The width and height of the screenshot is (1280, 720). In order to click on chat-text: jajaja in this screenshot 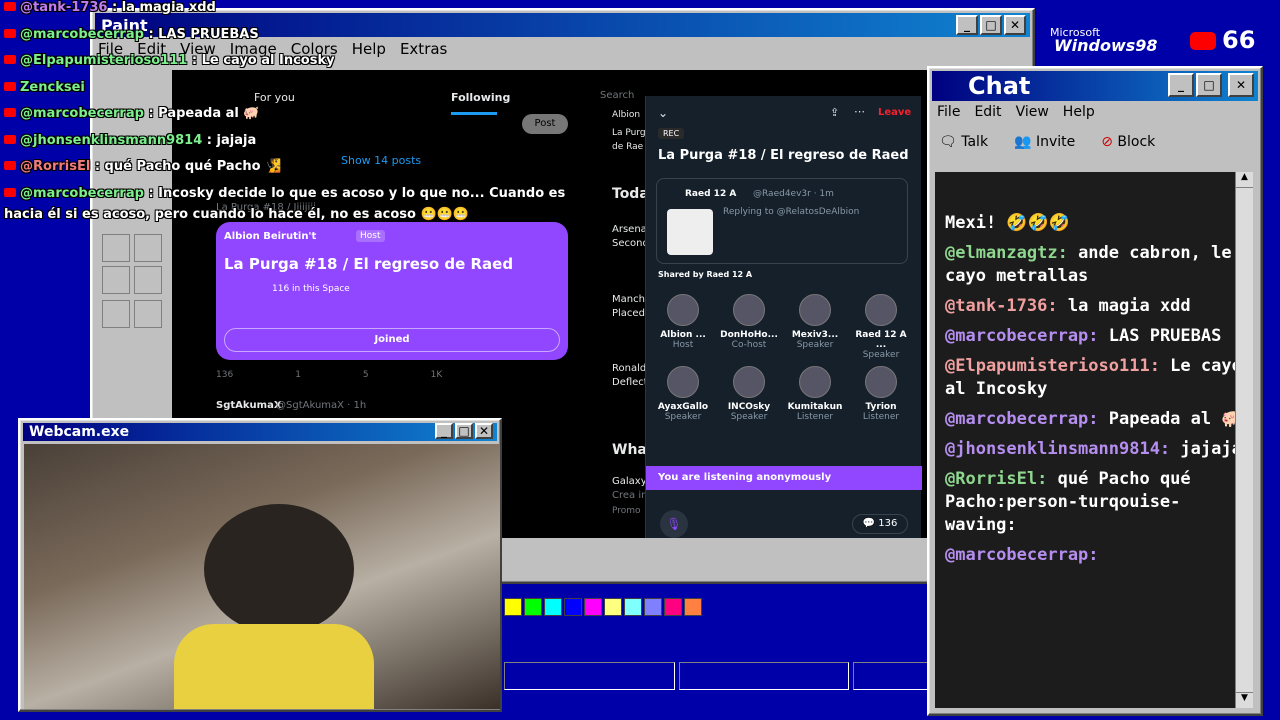, I will do `click(1206, 449)`.